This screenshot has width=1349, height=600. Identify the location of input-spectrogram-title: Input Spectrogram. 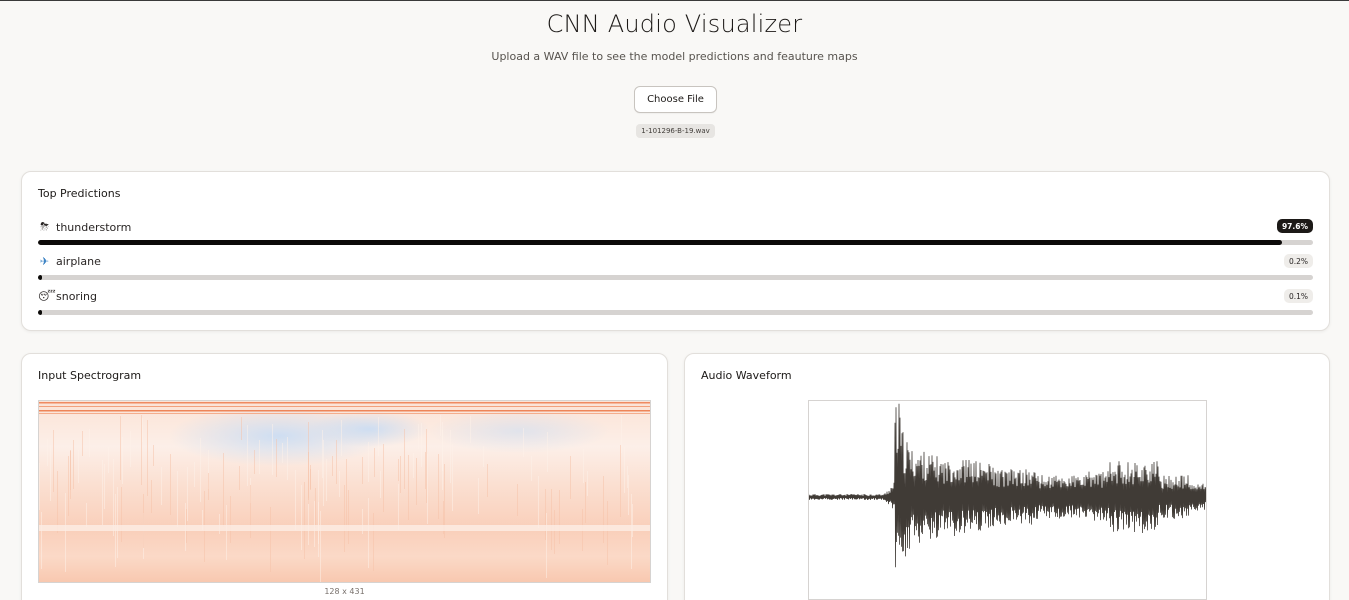
(90, 375).